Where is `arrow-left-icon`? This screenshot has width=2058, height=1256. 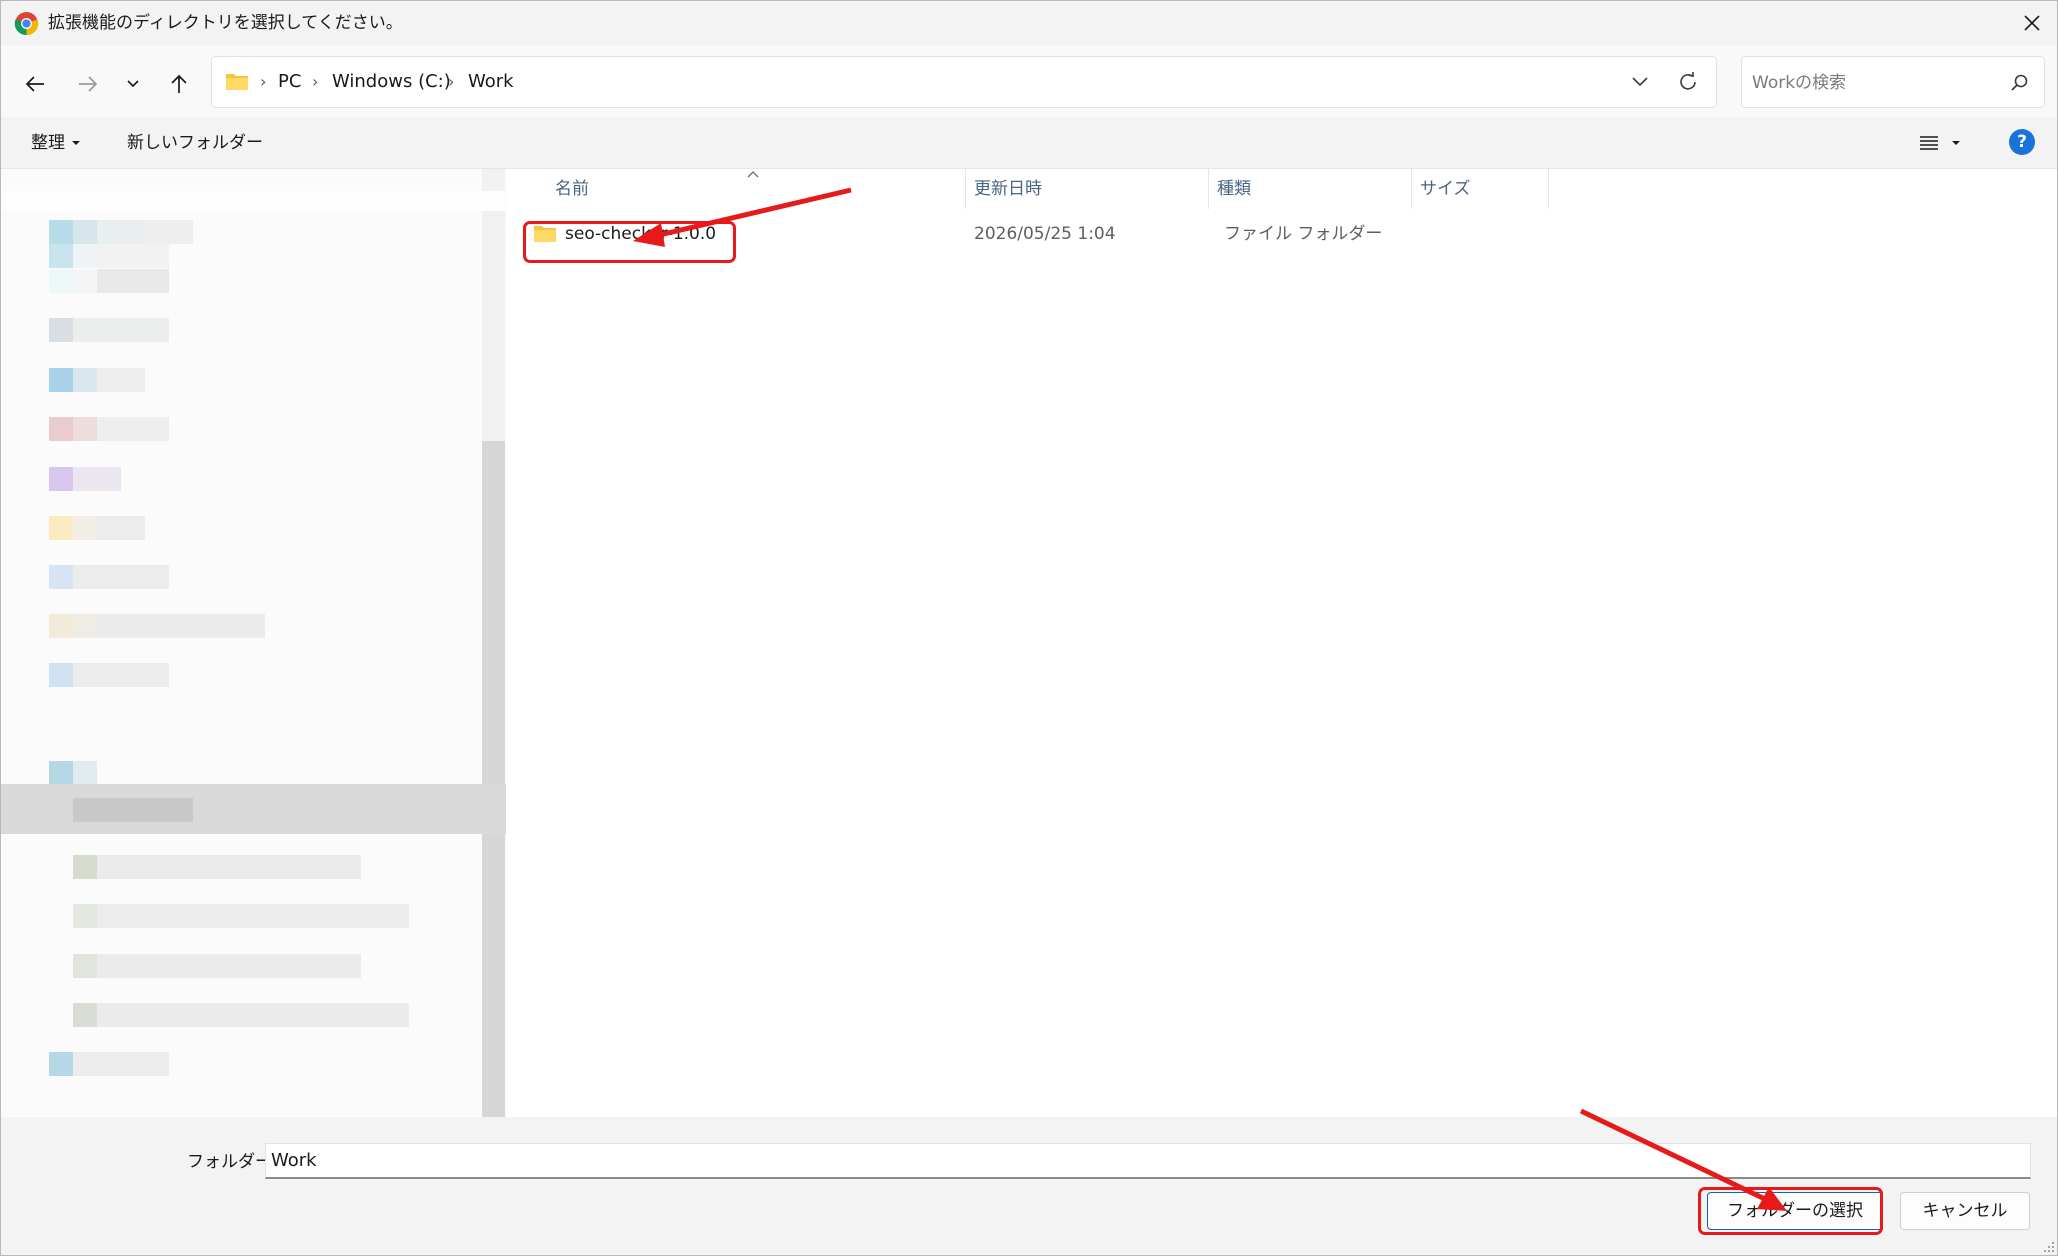 arrow-left-icon is located at coordinates (34, 84).